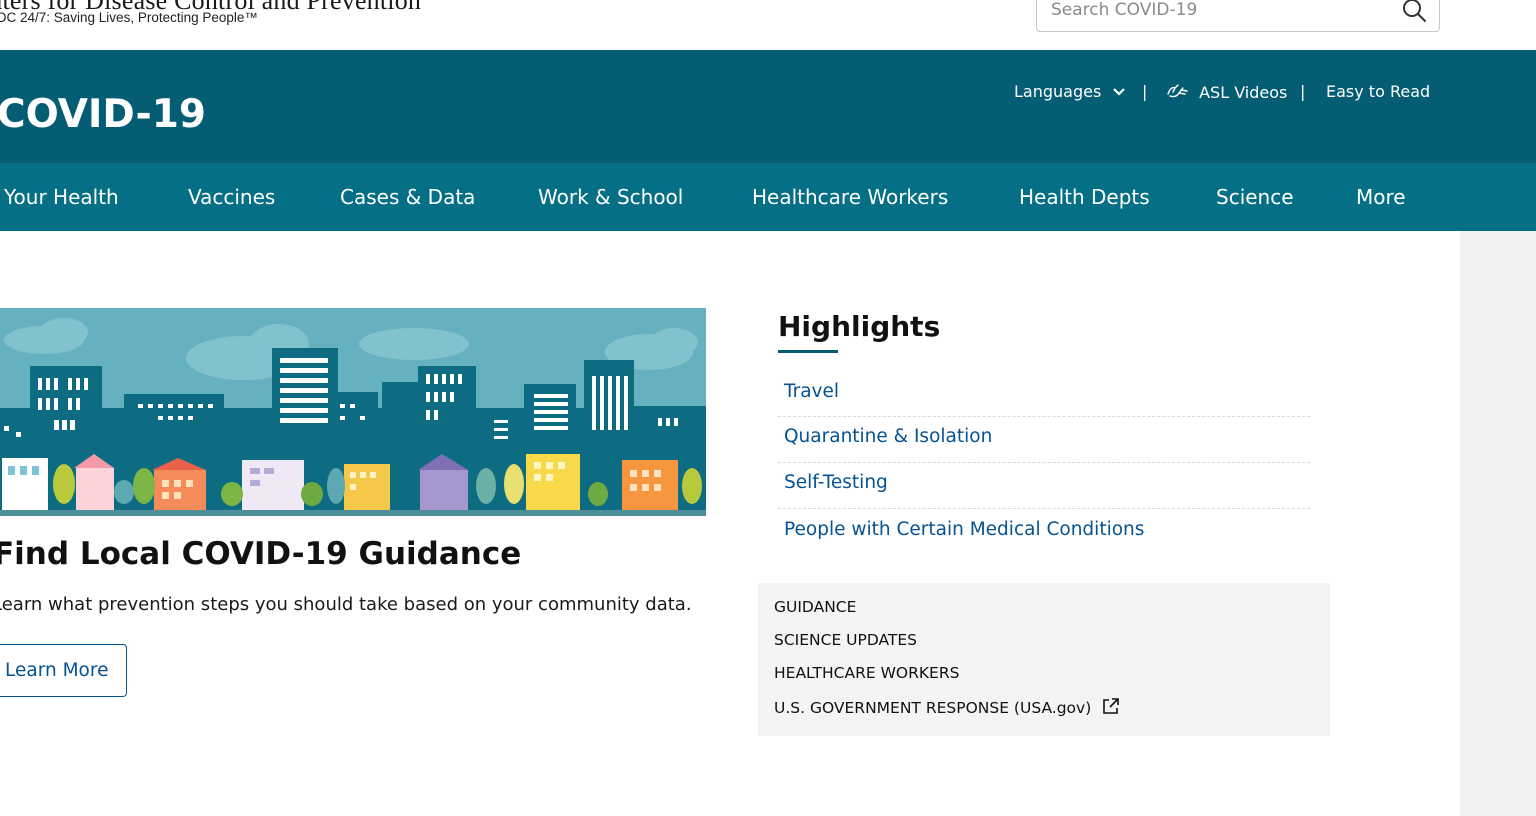 The height and width of the screenshot is (816, 1536). What do you see at coordinates (231, 197) in the screenshot?
I see `nav-item-vaccines: Vaccines` at bounding box center [231, 197].